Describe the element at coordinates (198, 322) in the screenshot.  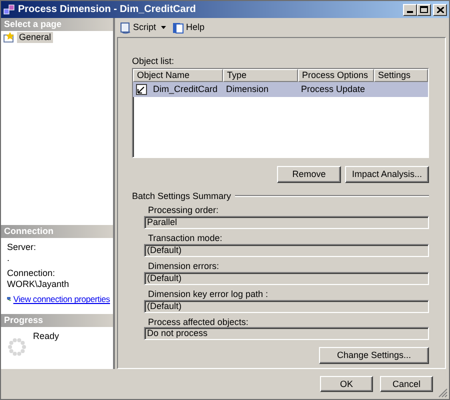
I see `field-label: Process affected objects:` at that location.